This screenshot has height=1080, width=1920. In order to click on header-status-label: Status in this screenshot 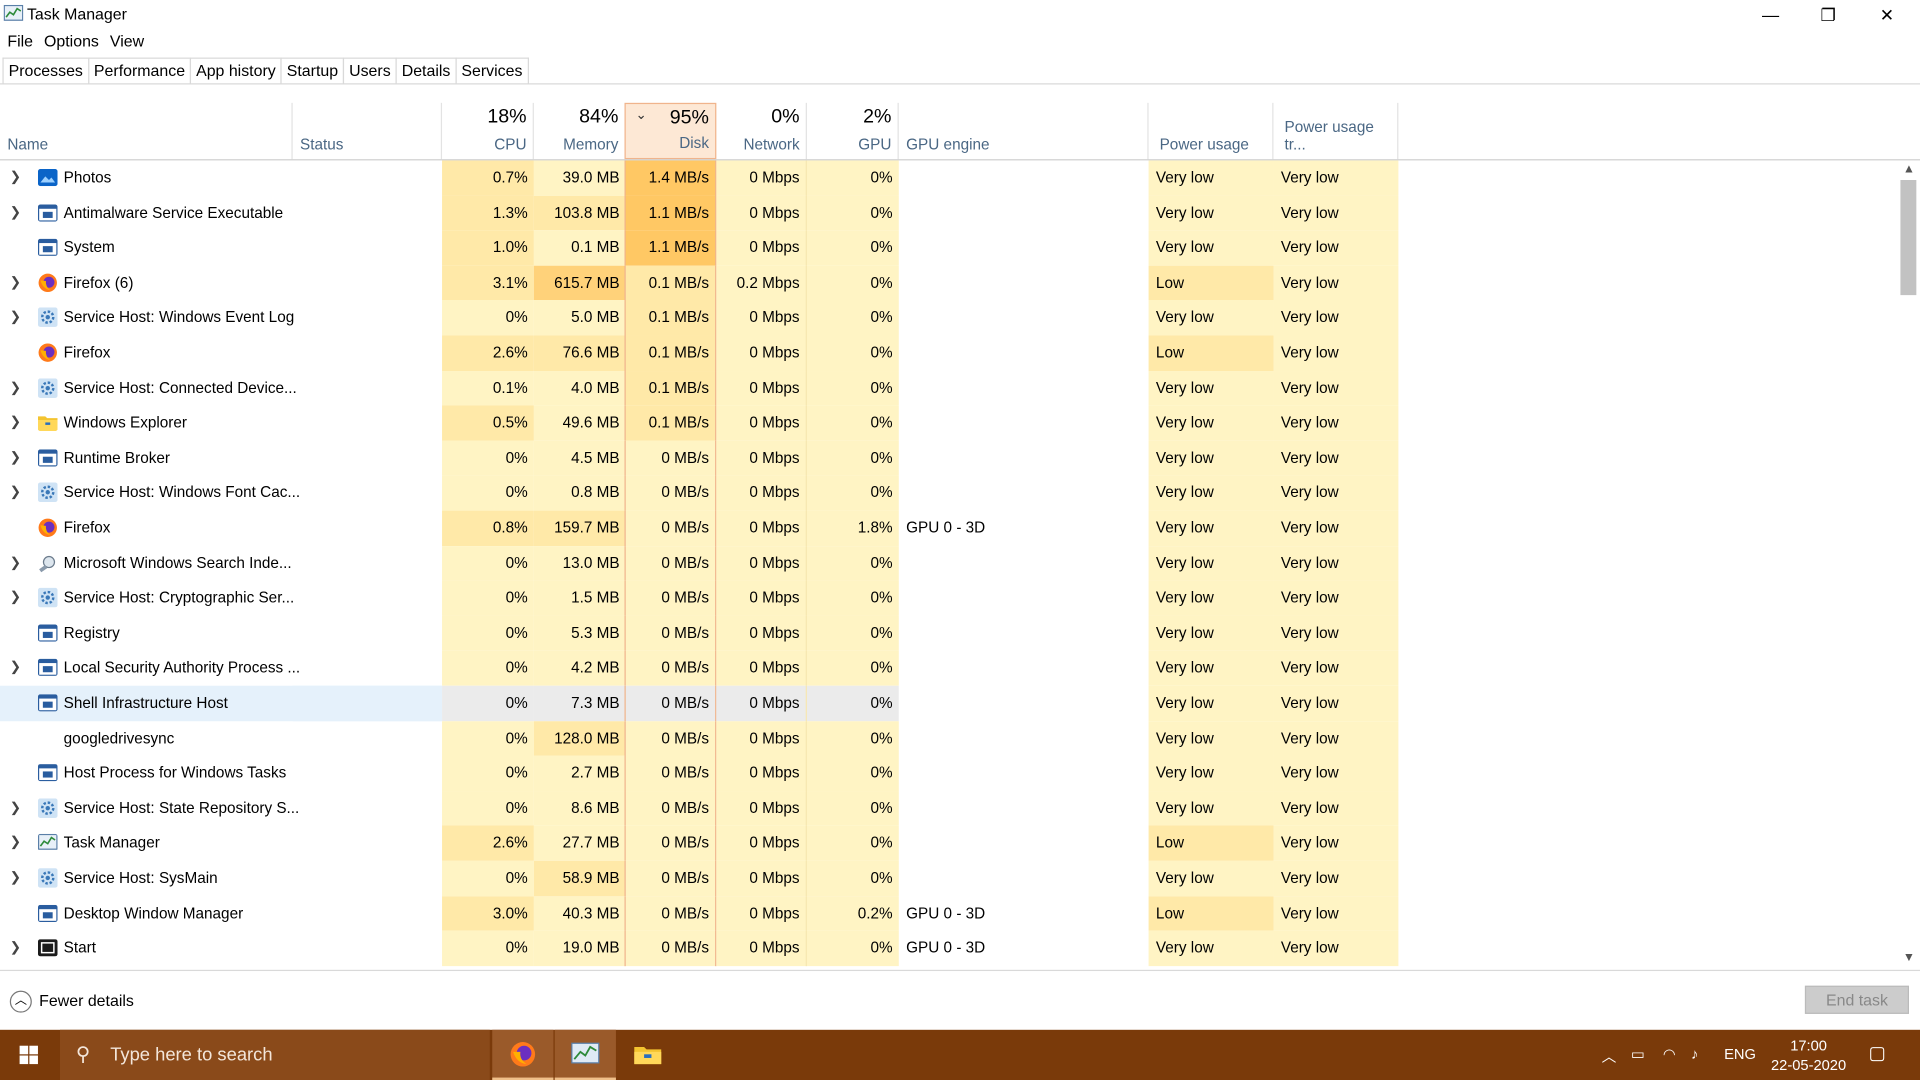, I will do `click(322, 144)`.